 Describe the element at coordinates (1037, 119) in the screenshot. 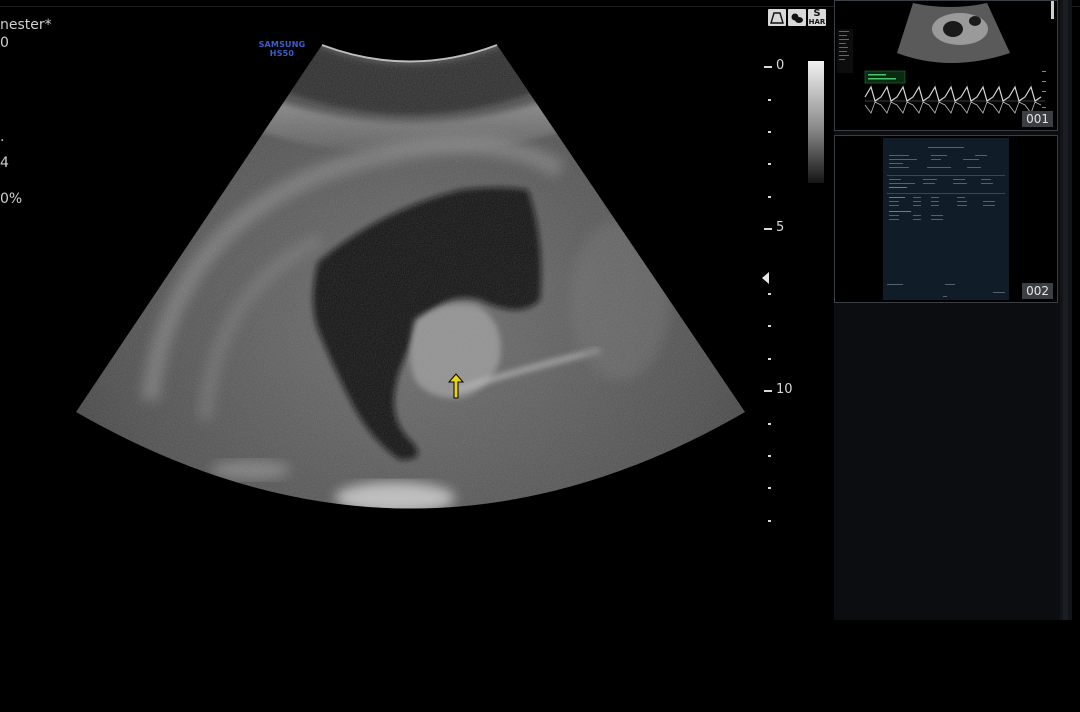

I see `thumbnail-number: 001` at that location.